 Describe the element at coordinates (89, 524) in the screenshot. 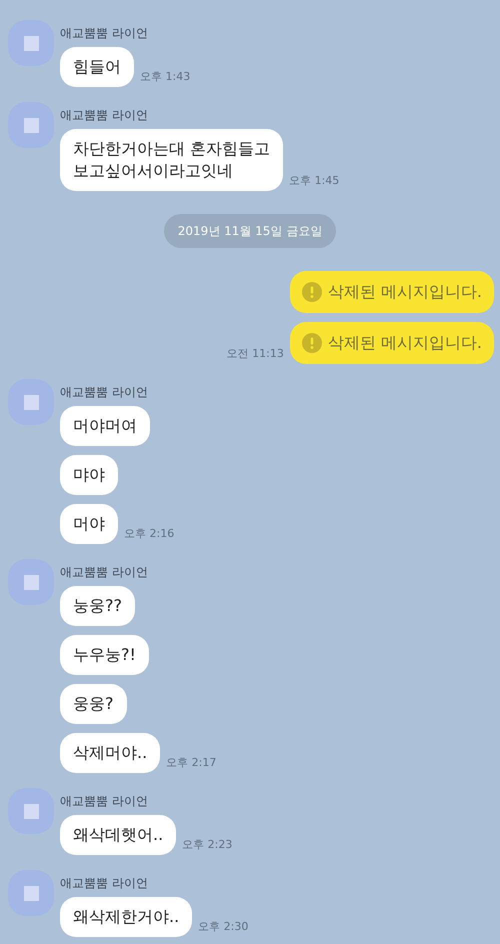

I see `message-bubble: 머야` at that location.